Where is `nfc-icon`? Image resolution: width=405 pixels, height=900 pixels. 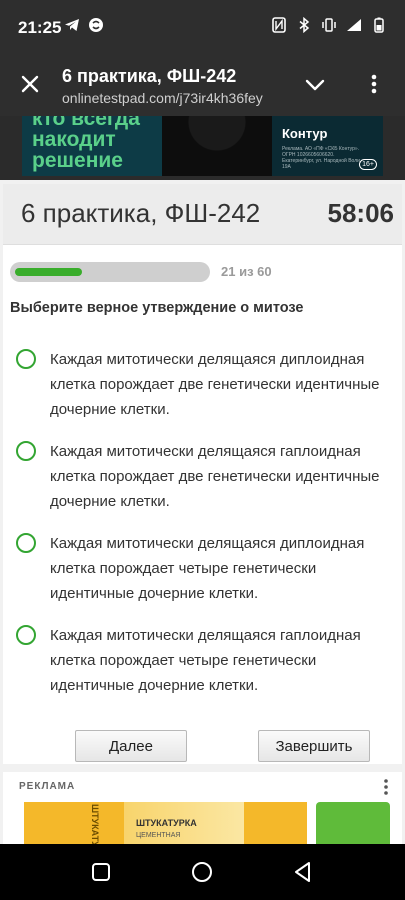
nfc-icon is located at coordinates (279, 25).